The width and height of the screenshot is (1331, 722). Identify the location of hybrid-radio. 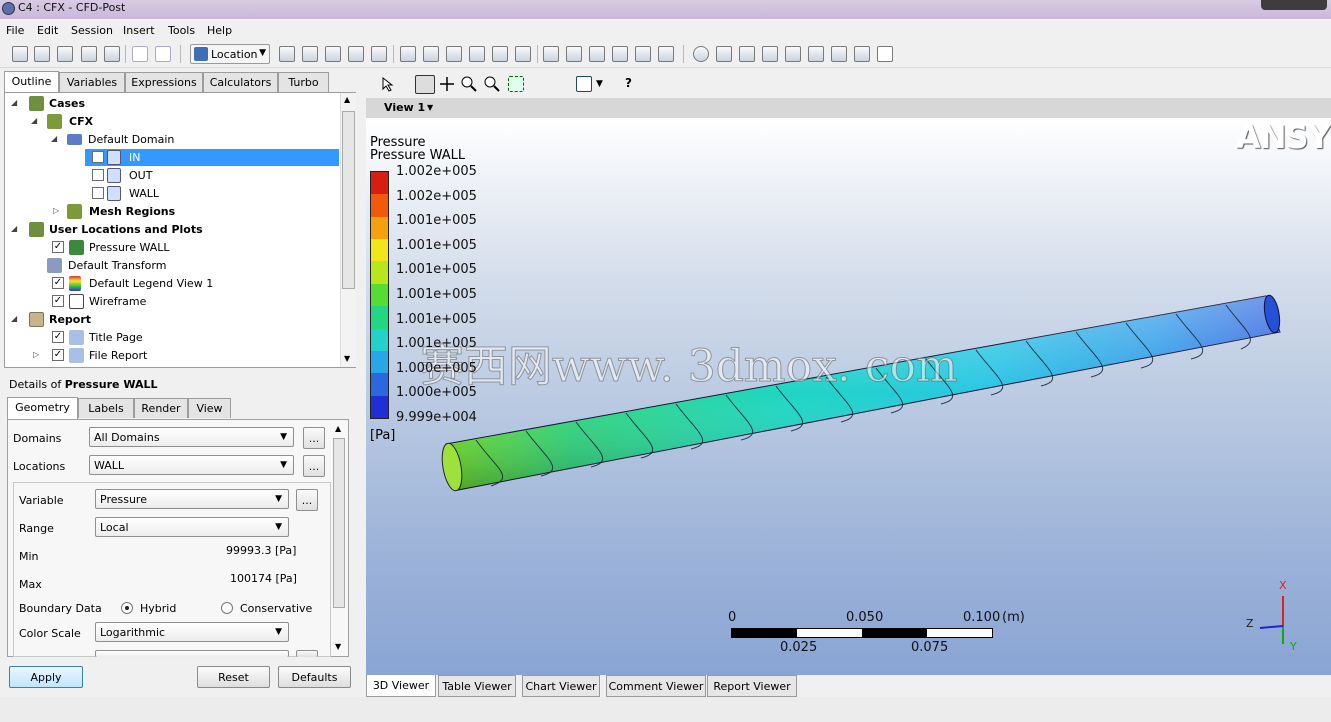
(127, 608).